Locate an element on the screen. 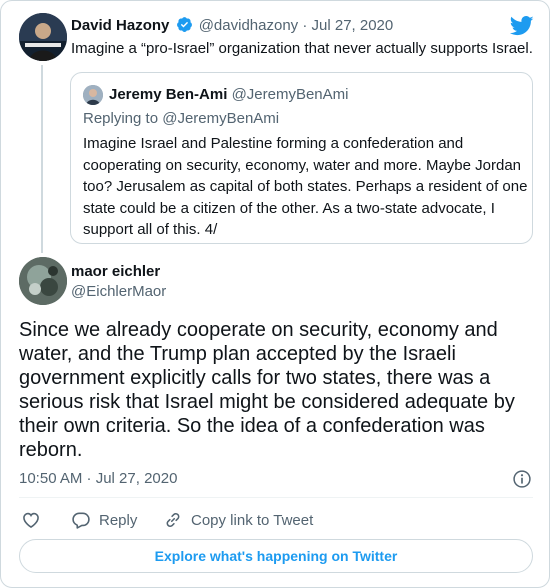 This screenshot has height=588, width=550. parent-tweet-date: Jul 27, 2020 is located at coordinates (353, 25).